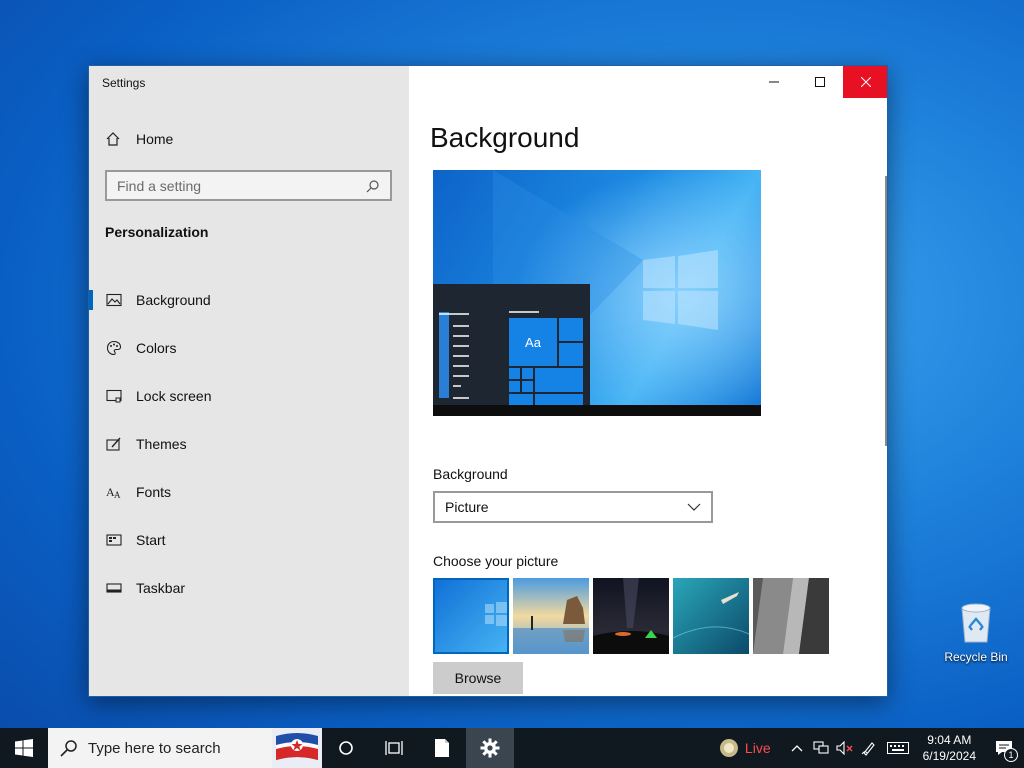 The width and height of the screenshot is (1024, 768). I want to click on desktop-preview: Aa, so click(597, 293).